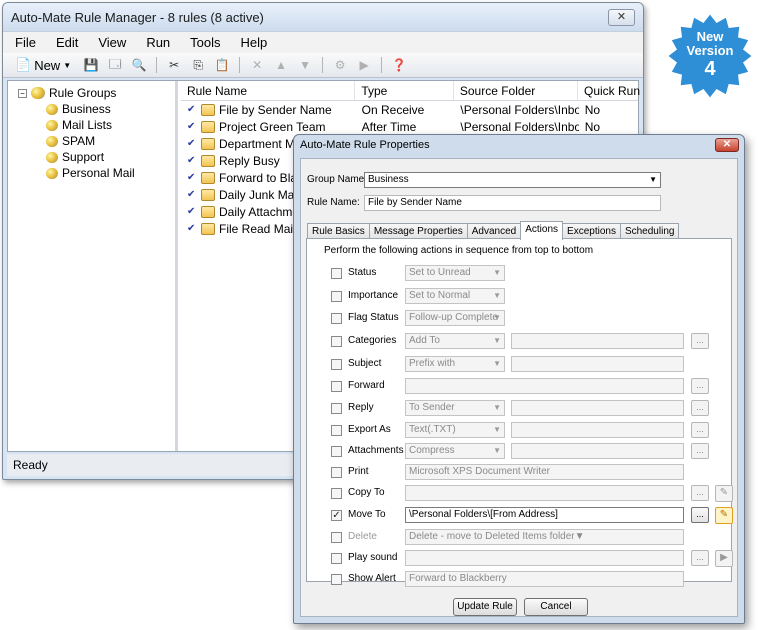 The height and width of the screenshot is (630, 758). I want to click on tree-item-mail-lists: Mail Lists, so click(96, 125).